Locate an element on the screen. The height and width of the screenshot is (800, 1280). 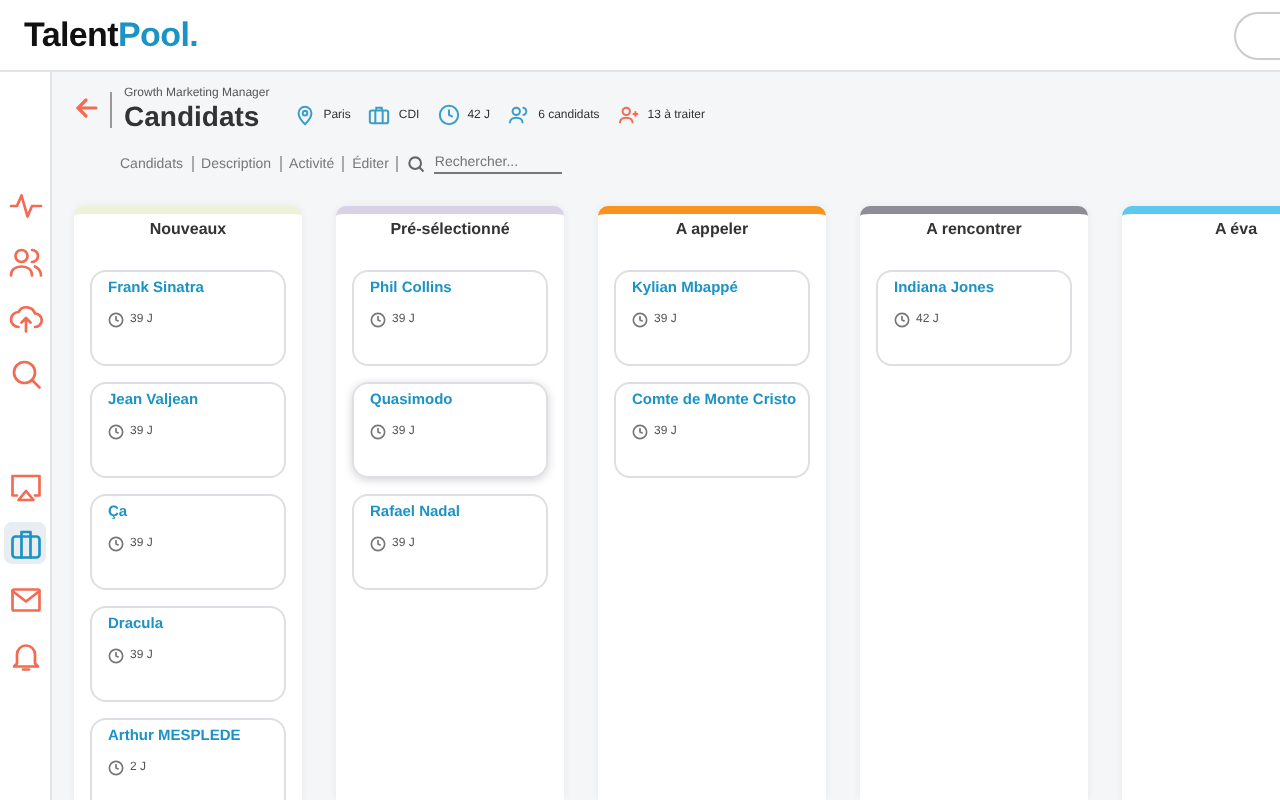
top-right-field is located at coordinates (1257, 35).